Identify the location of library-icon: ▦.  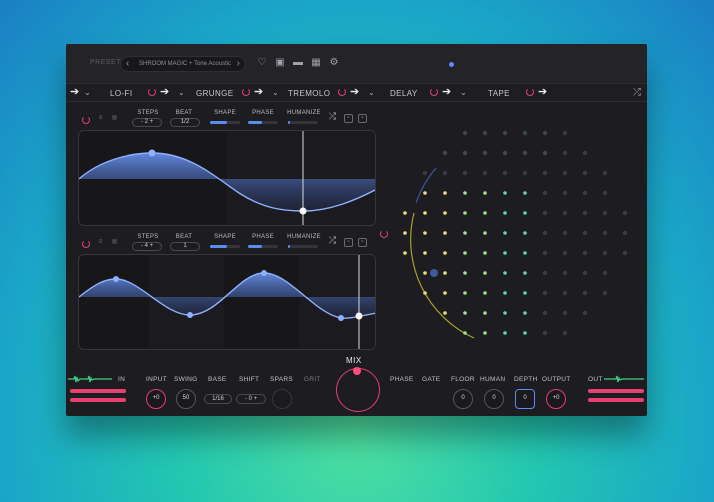
(316, 63).